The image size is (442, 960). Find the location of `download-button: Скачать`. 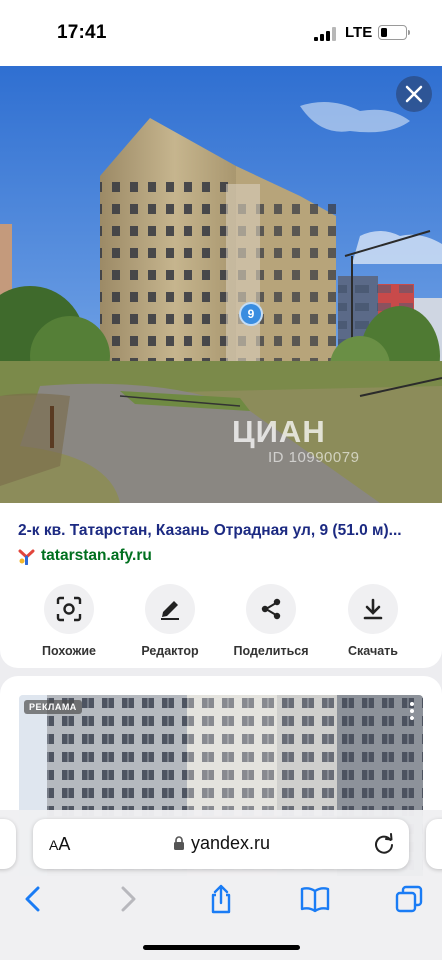

download-button: Скачать is located at coordinates (373, 621).